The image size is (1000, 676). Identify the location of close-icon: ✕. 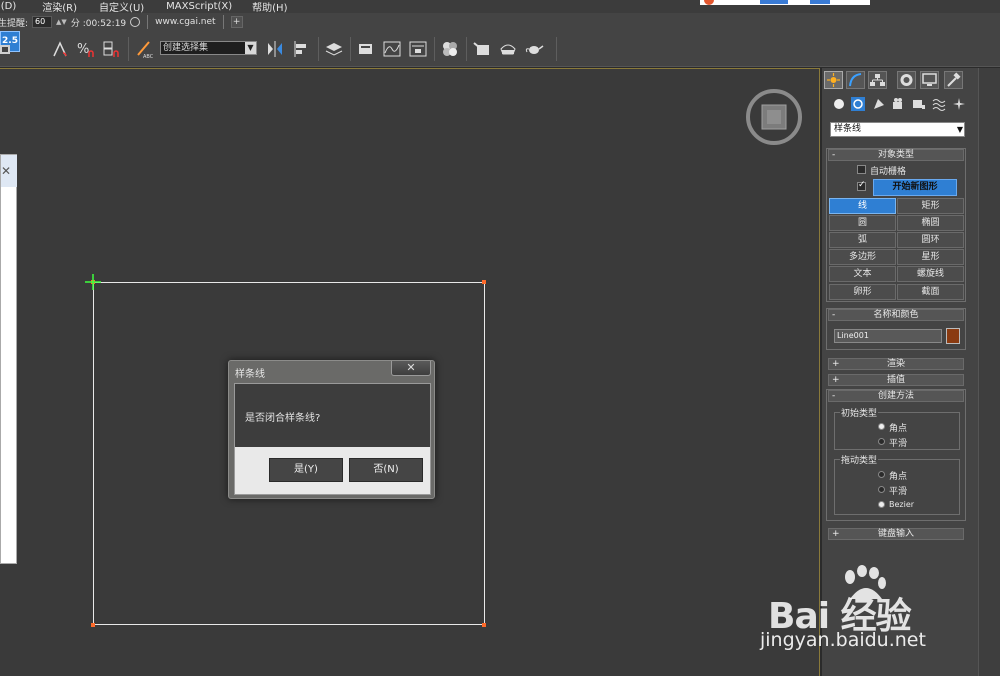
(6, 171).